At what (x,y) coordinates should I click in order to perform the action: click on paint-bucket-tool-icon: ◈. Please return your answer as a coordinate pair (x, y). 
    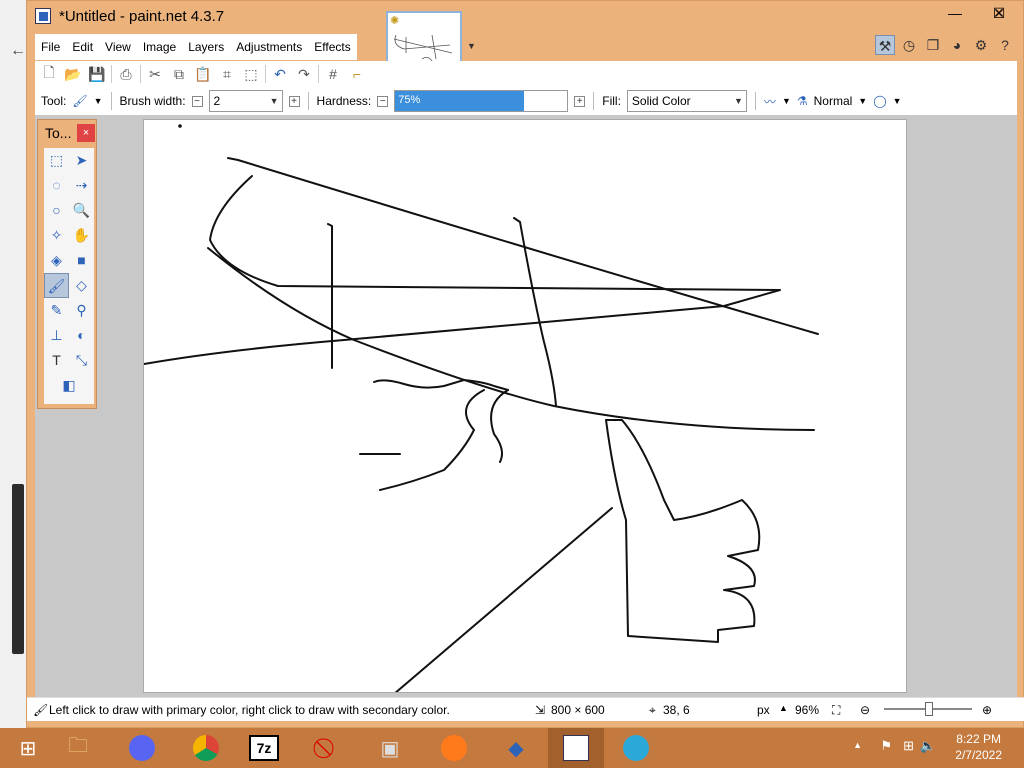
    Looking at the image, I should click on (56, 260).